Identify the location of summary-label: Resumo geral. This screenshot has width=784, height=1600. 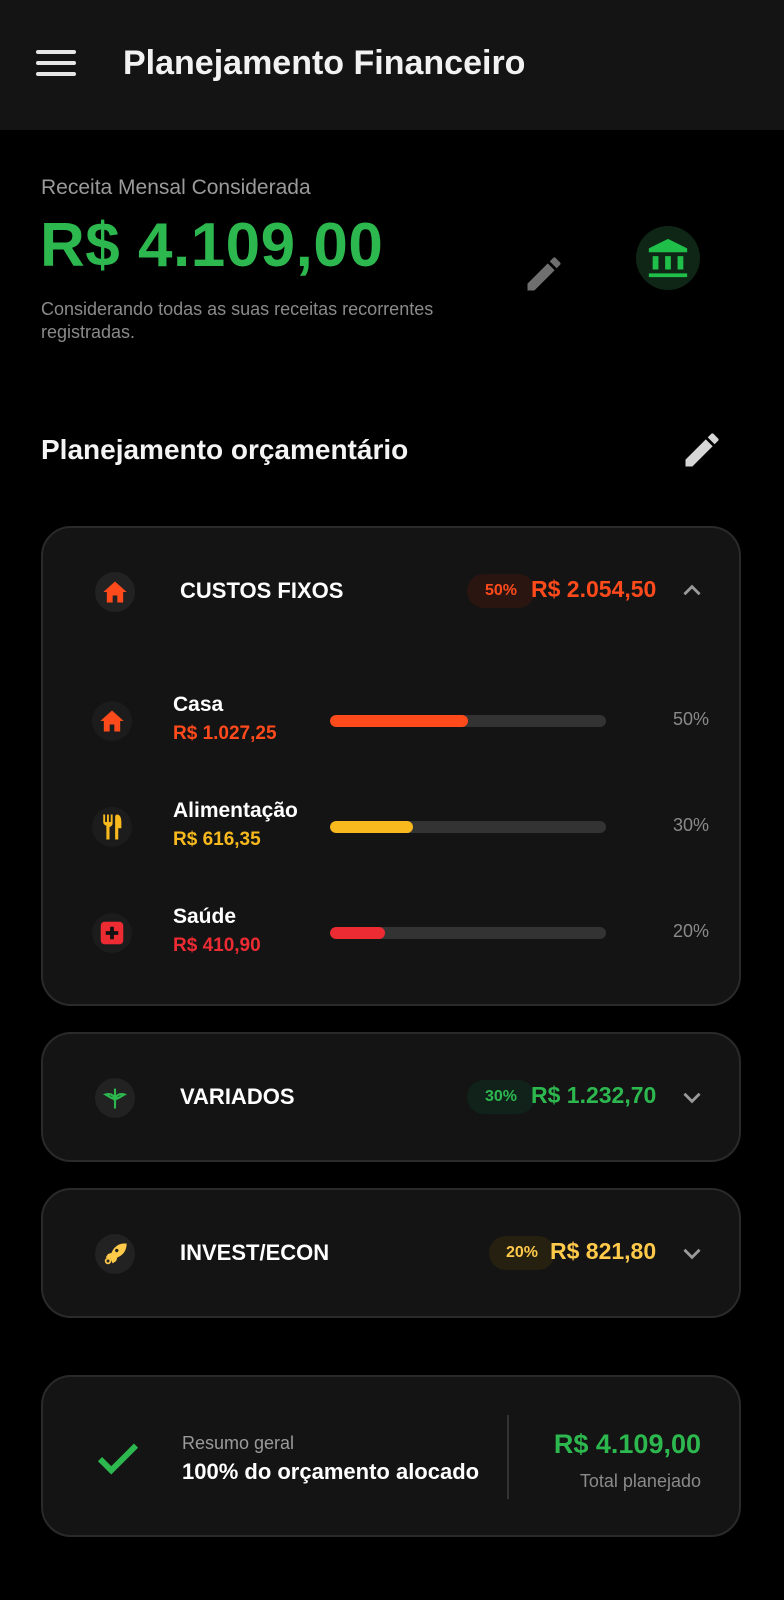
(238, 1443).